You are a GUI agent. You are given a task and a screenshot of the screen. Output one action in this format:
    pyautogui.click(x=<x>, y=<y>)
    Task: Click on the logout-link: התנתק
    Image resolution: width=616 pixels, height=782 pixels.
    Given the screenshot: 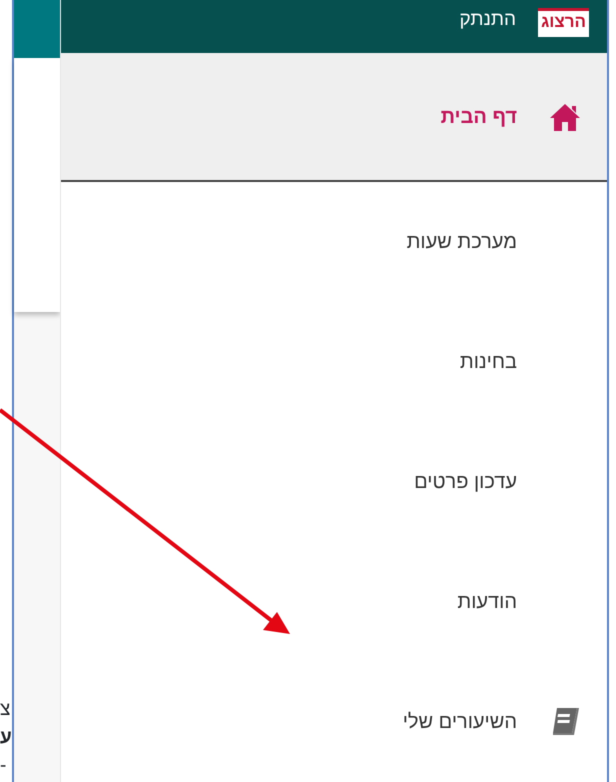 What is the action you would take?
    pyautogui.click(x=488, y=20)
    